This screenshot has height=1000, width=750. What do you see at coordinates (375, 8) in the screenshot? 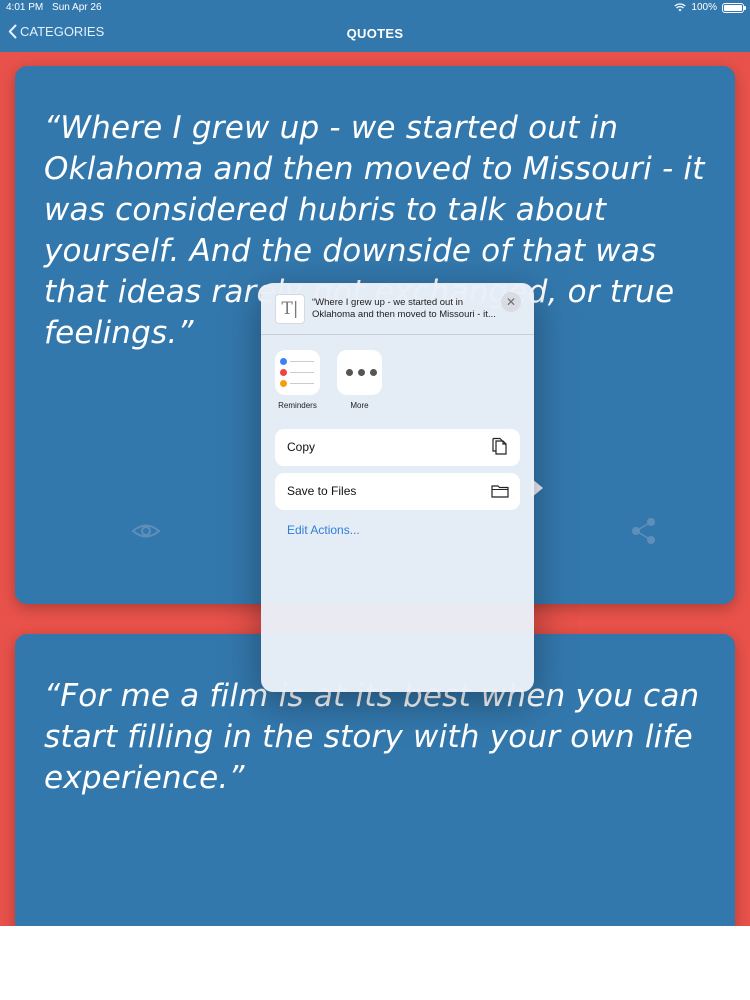
I see `status-bar: 4:01 PM Sun Apr 26 100%` at bounding box center [375, 8].